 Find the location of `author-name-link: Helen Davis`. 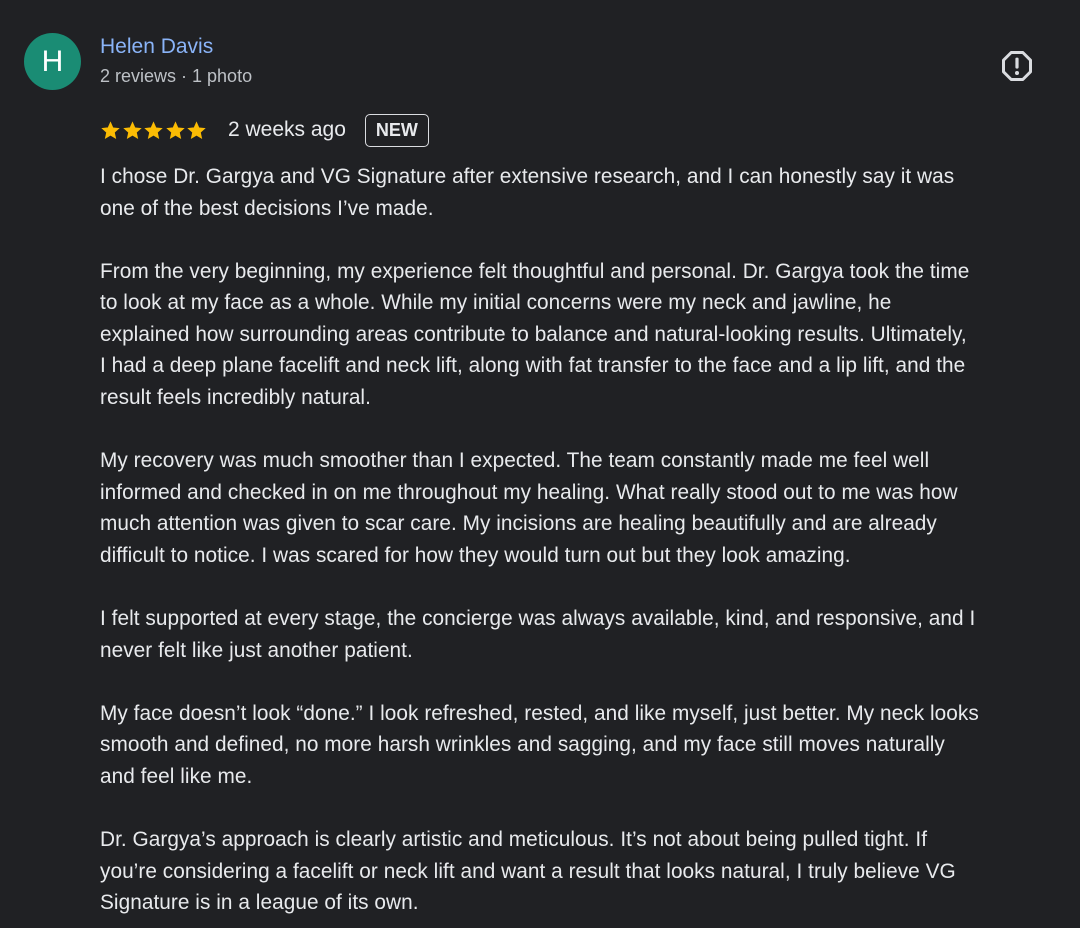

author-name-link: Helen Davis is located at coordinates (156, 47).